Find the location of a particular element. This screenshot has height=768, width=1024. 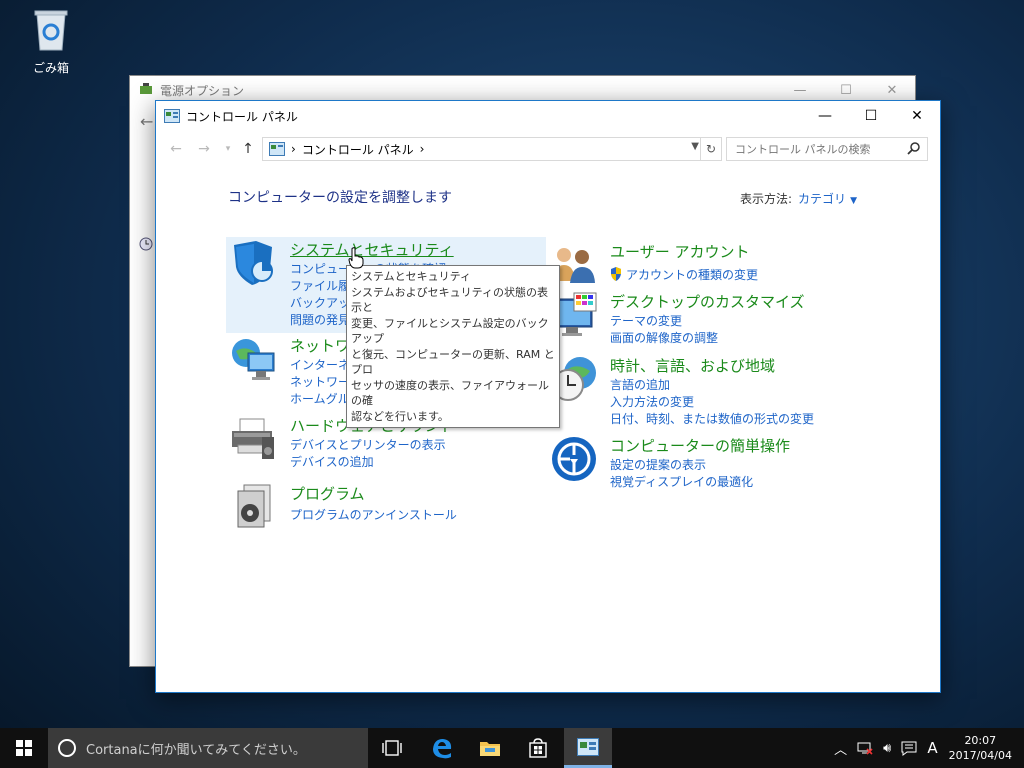

search-icon is located at coordinates (914, 148).